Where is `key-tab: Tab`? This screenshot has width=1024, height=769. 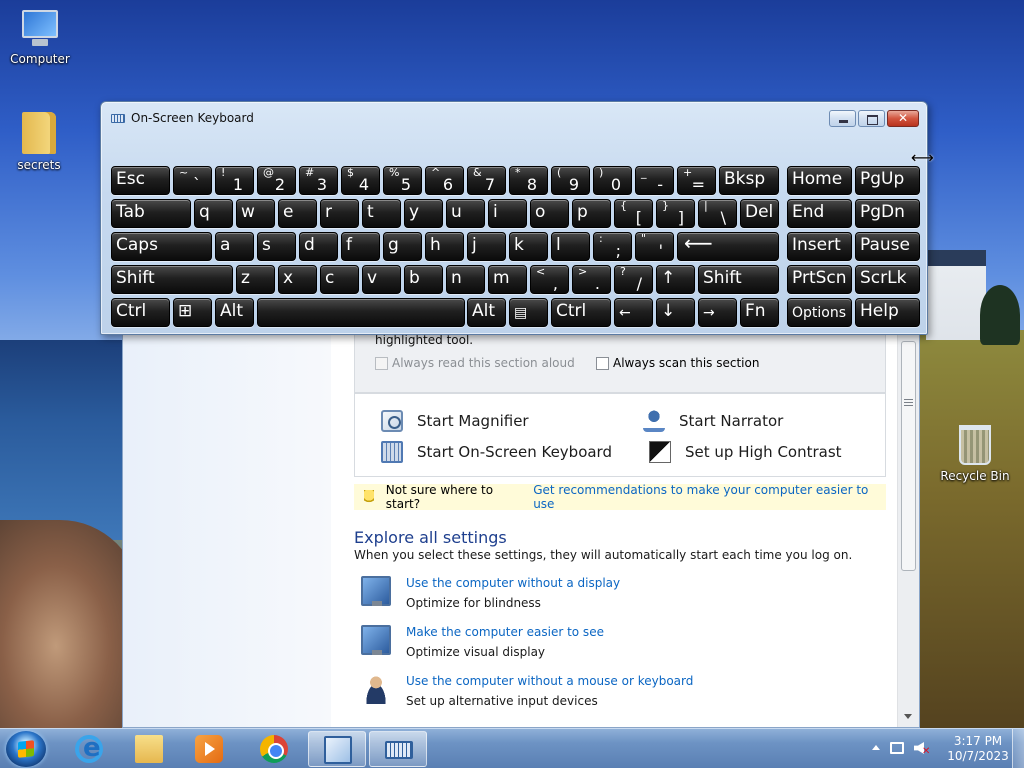 key-tab: Tab is located at coordinates (151, 213).